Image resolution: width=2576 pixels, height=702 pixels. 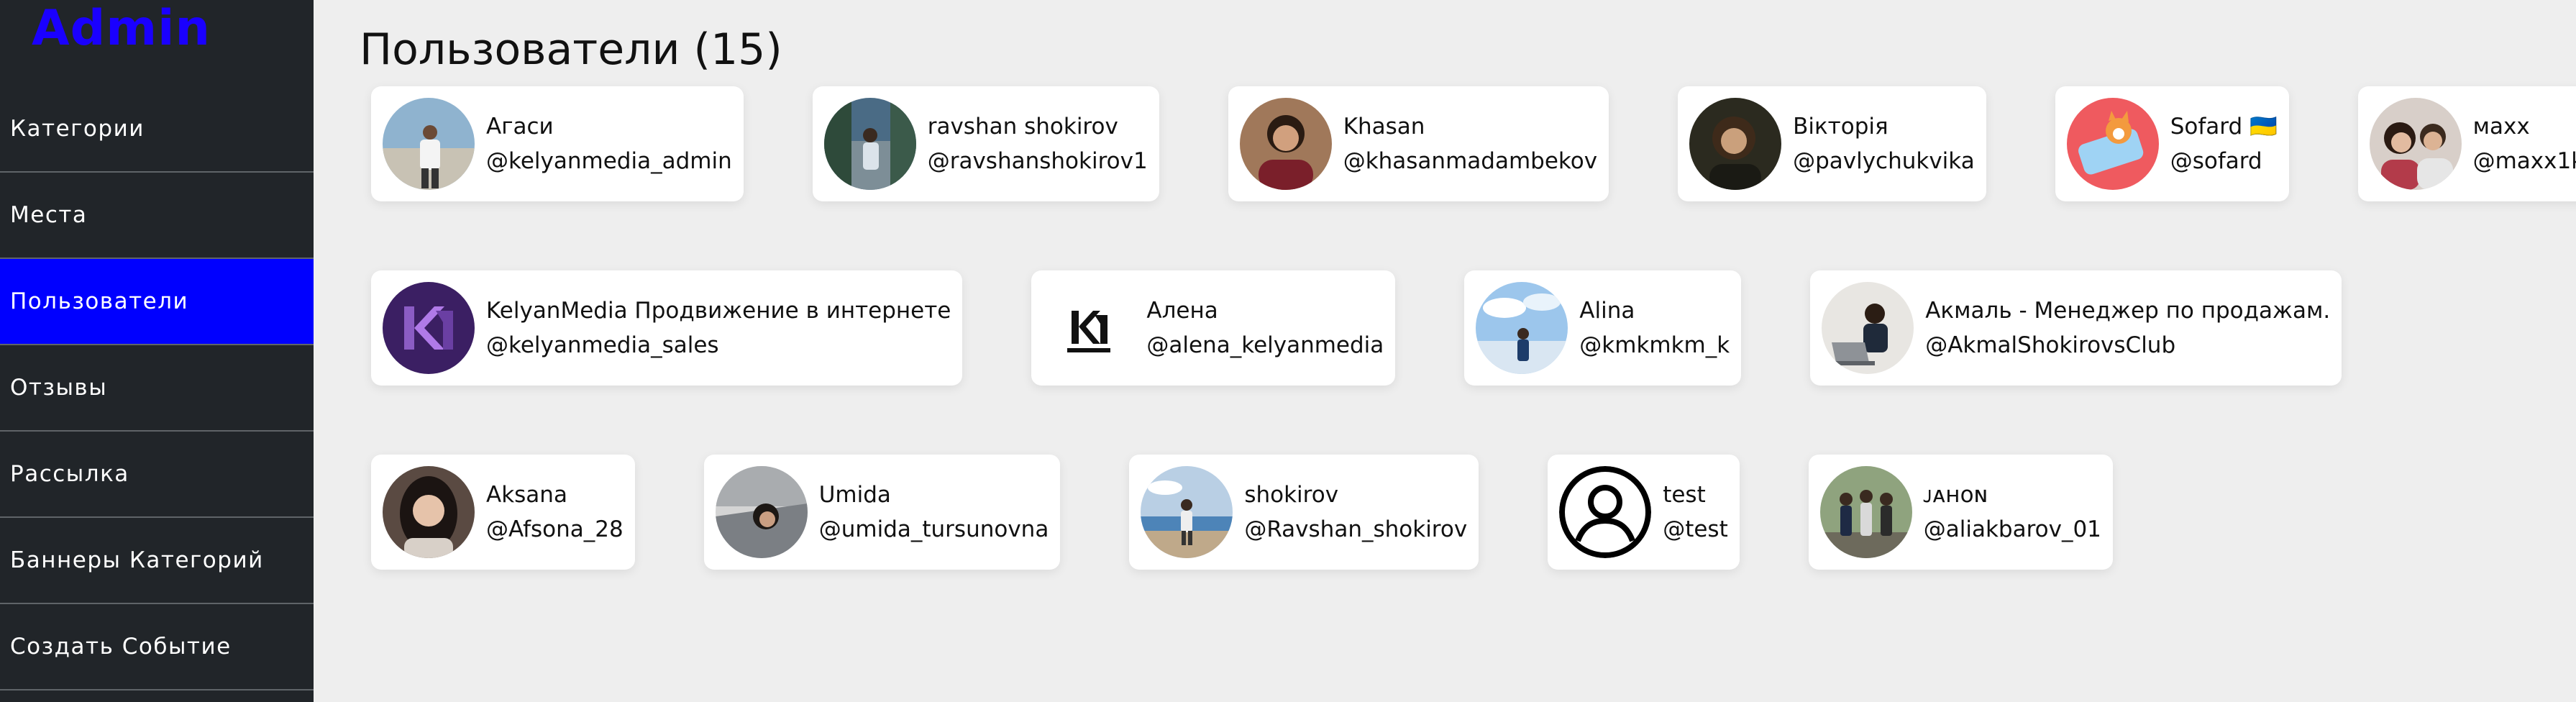 What do you see at coordinates (520, 127) in the screenshot?
I see `user-name: Агаси` at bounding box center [520, 127].